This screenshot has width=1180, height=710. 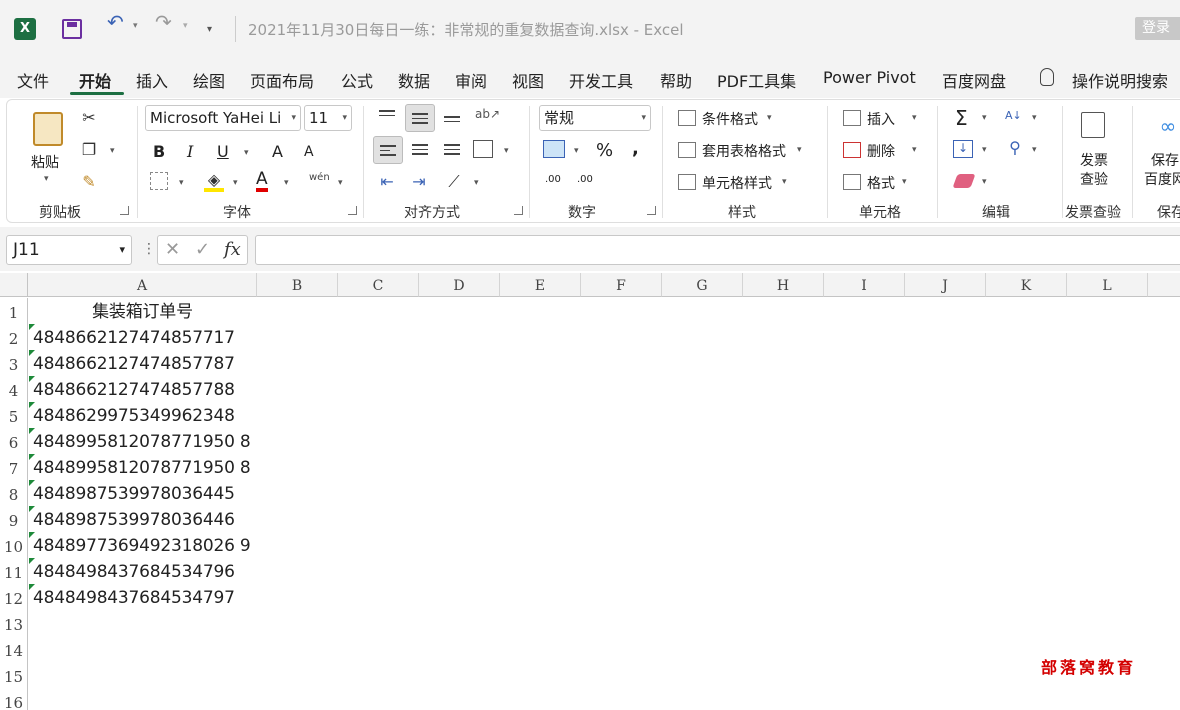 What do you see at coordinates (585, 179) in the screenshot?
I see `decrease-decimal-button: .00` at bounding box center [585, 179].